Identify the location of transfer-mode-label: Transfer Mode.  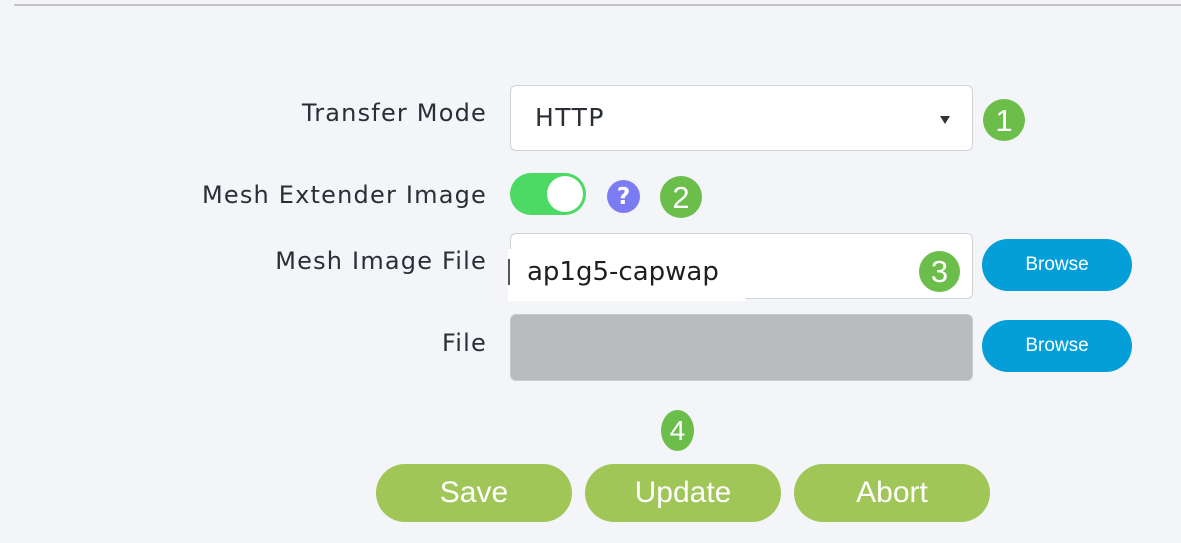
(394, 113).